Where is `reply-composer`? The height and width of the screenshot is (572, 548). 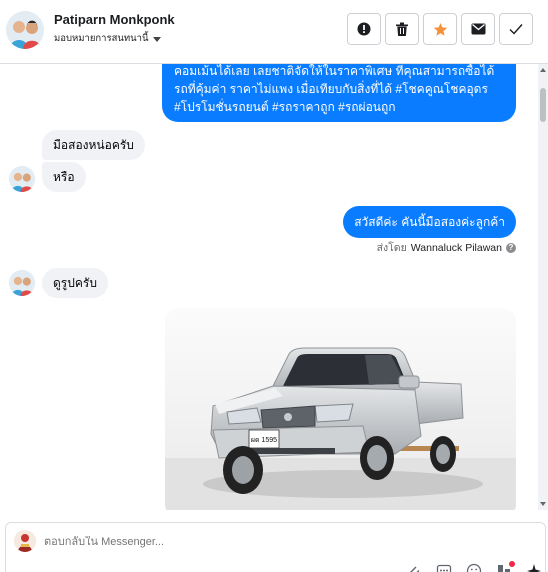
reply-composer is located at coordinates (275, 547).